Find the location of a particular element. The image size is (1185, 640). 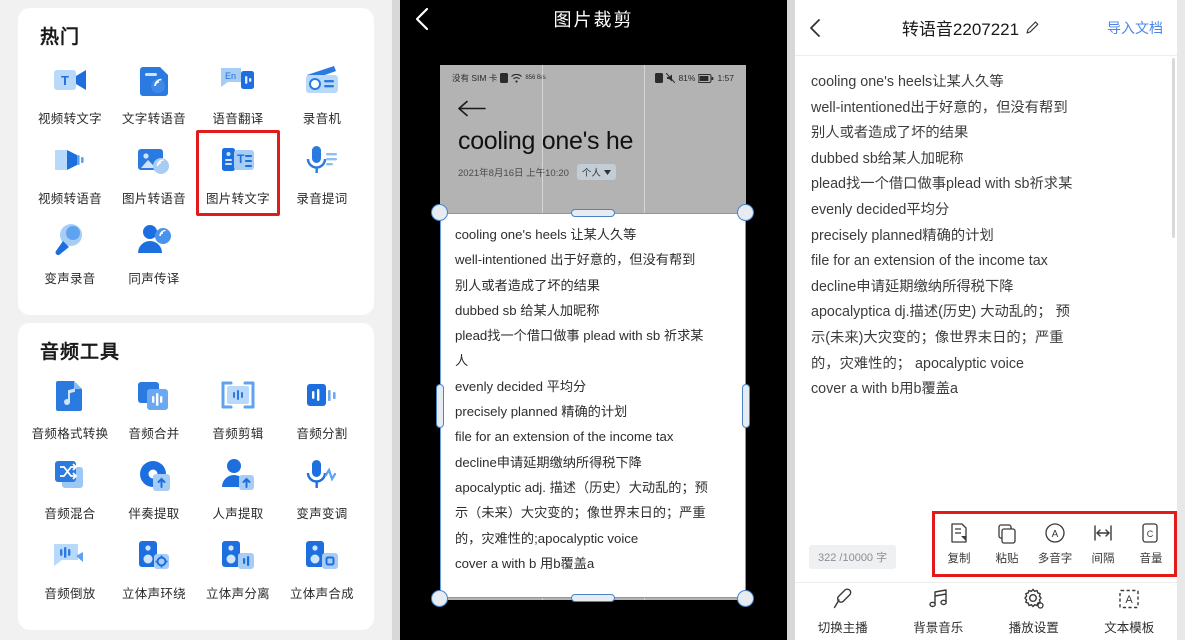

tool-simultaneous-interpretation: 同声传译 is located at coordinates (154, 253).